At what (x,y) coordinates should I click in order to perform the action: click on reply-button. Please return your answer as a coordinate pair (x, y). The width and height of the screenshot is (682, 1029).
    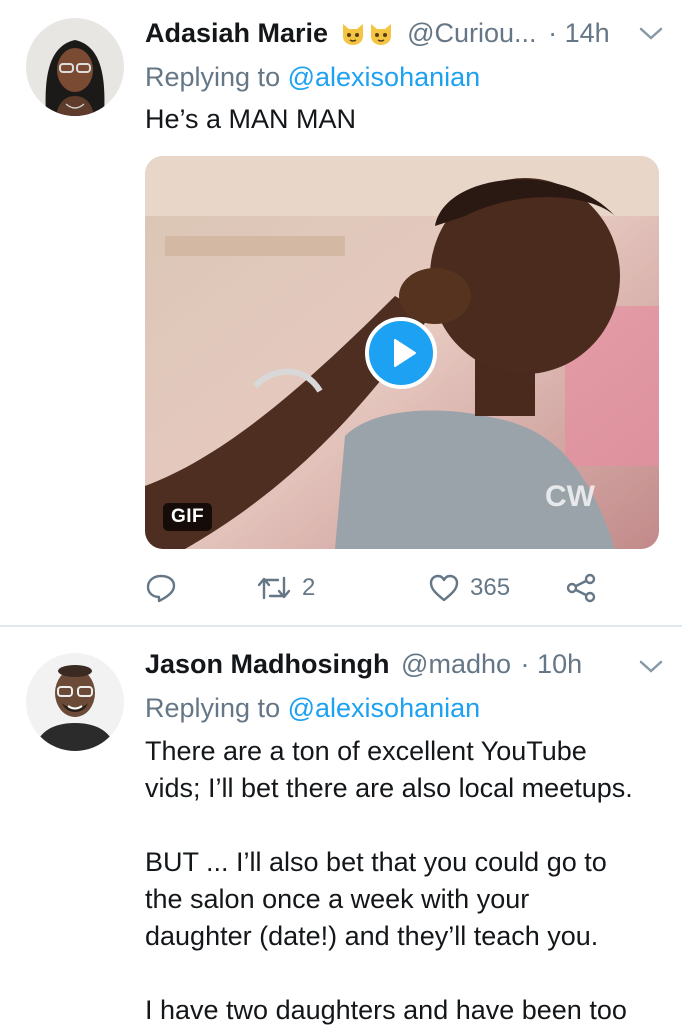
    Looking at the image, I should click on (166, 588).